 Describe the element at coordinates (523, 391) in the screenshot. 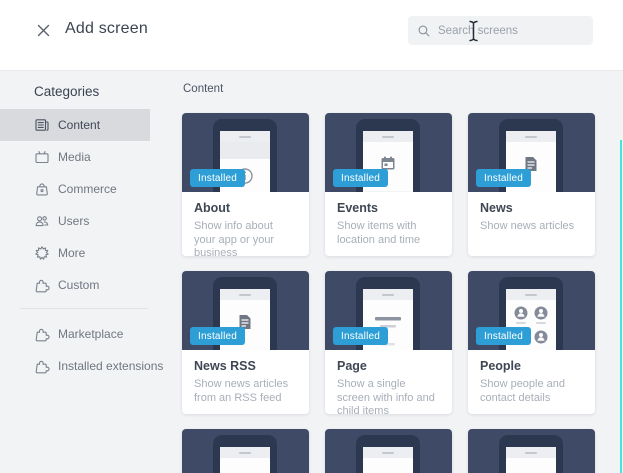

I see `card-description: Show people and contact details` at that location.